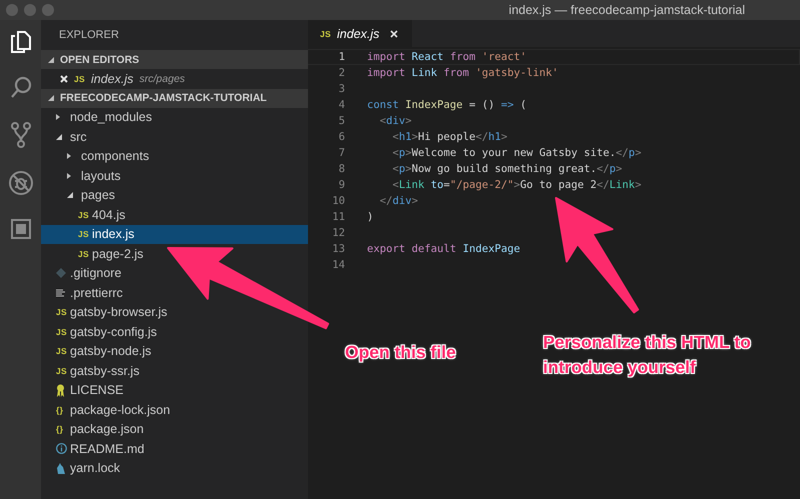 The height and width of the screenshot is (499, 800). What do you see at coordinates (174, 59) in the screenshot?
I see `section-header: OPEN EDITORS` at bounding box center [174, 59].